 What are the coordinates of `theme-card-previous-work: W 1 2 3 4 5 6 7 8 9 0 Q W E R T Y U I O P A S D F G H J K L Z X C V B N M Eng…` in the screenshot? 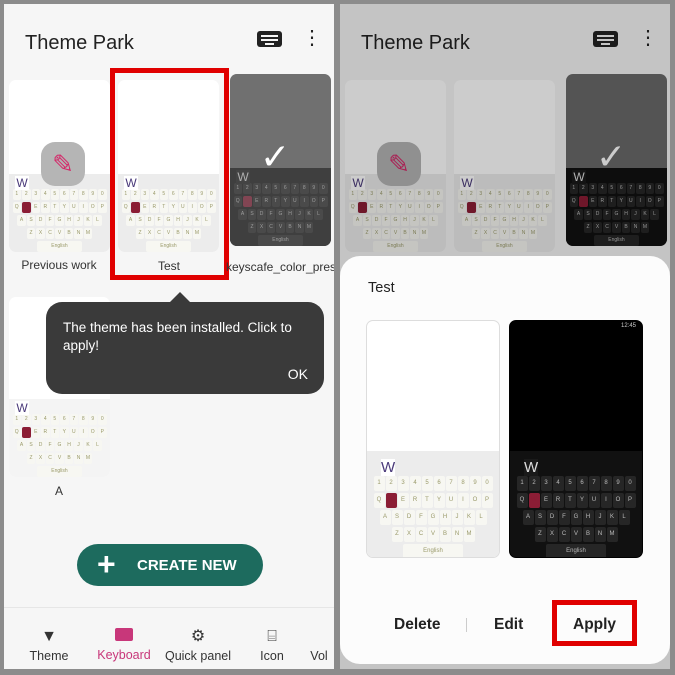 It's located at (59, 166).